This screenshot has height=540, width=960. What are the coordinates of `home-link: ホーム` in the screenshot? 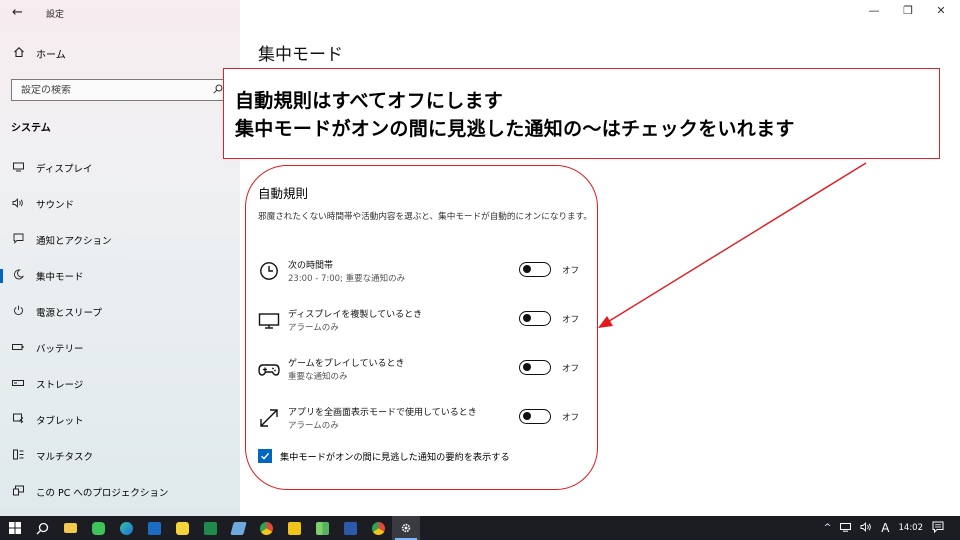 It's located at (39, 53).